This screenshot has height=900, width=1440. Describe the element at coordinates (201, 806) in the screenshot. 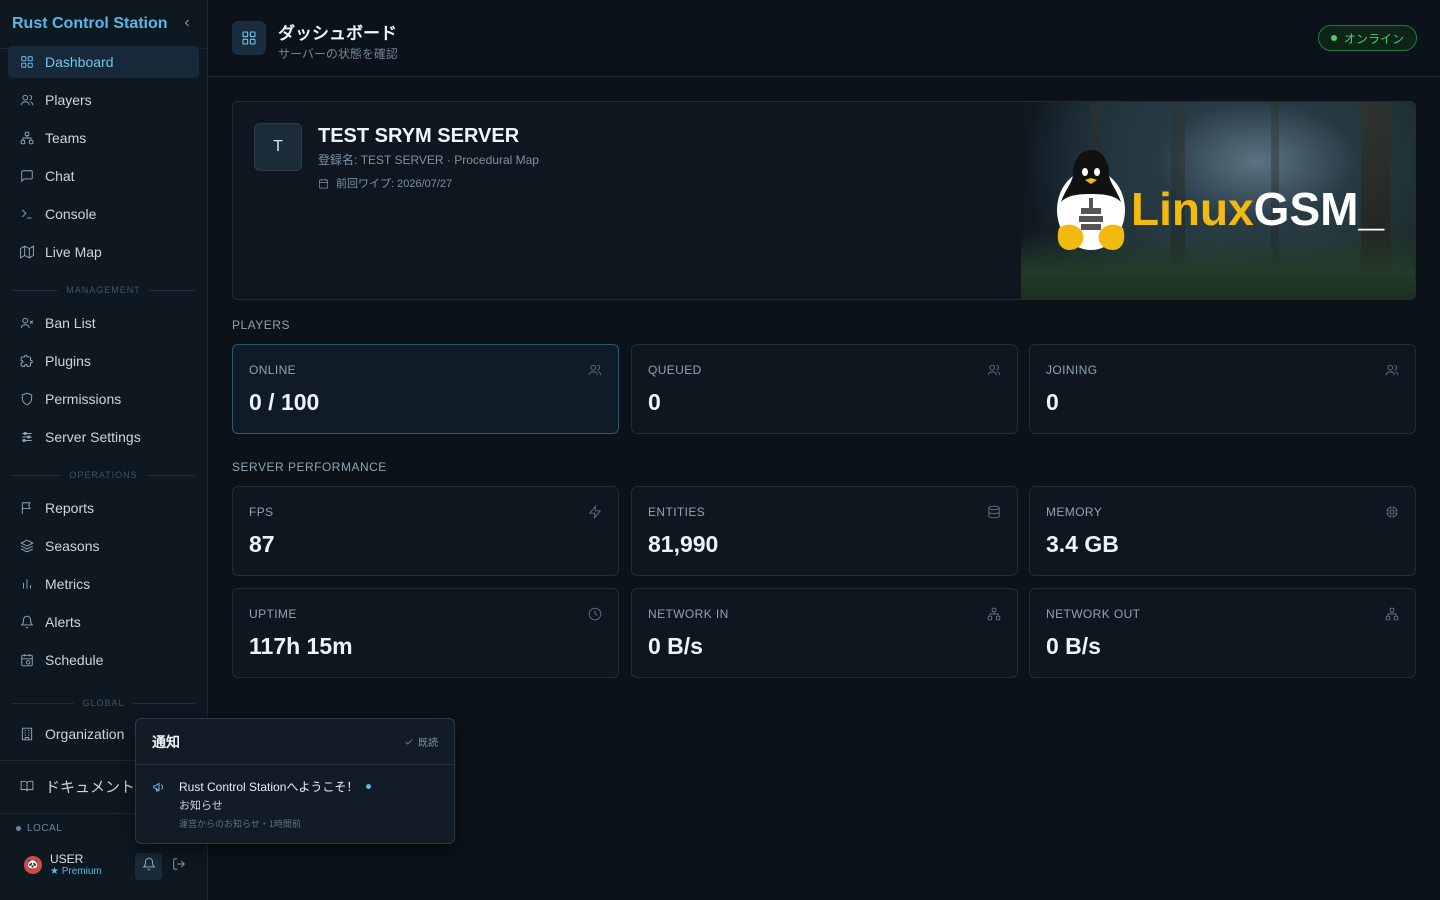

I see `notification-category: お知らせ` at that location.